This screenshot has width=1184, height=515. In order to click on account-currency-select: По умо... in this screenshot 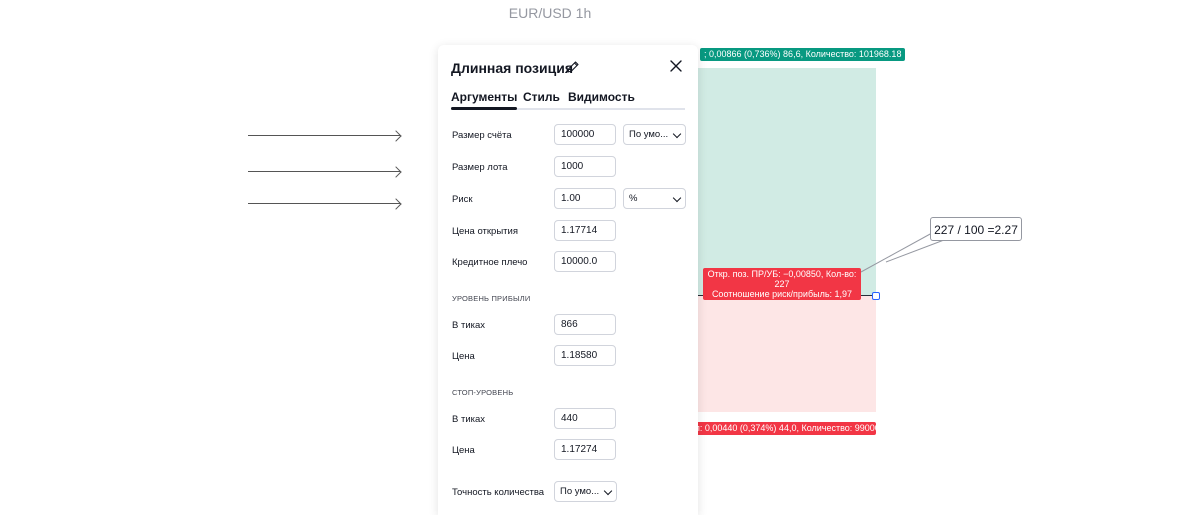, I will do `click(654, 134)`.